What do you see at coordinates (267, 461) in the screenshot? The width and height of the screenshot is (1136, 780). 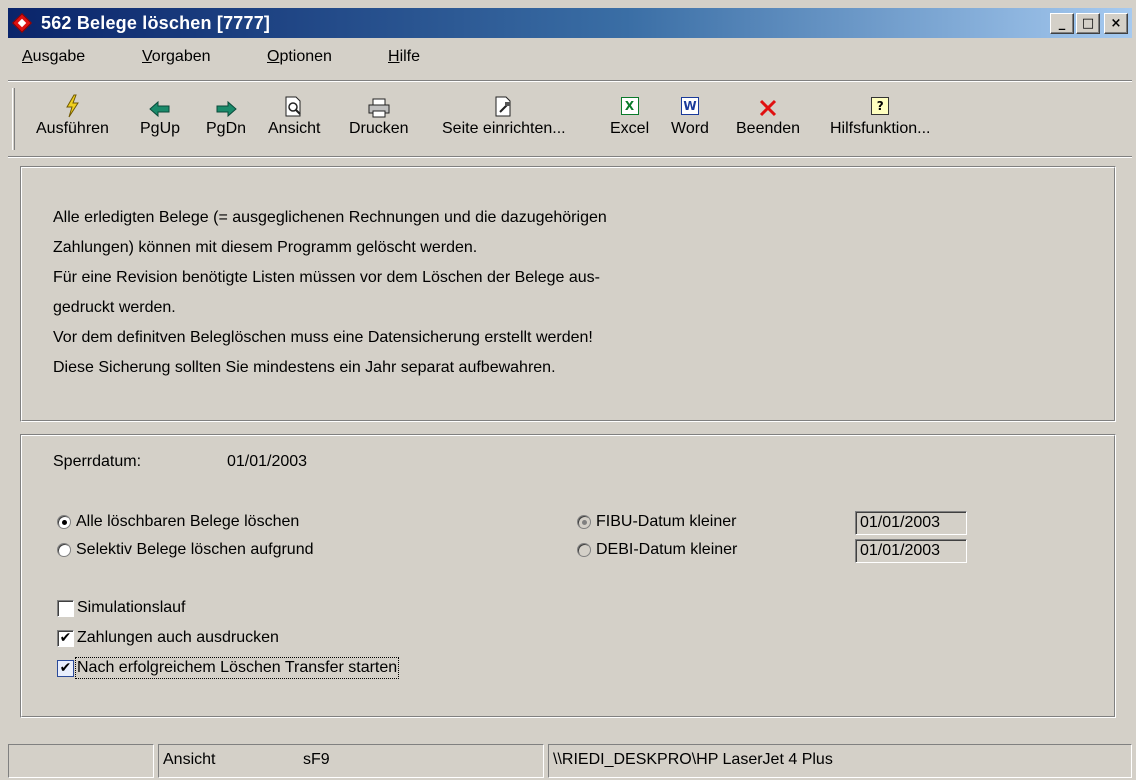 I see `sperrdatum-value: 01/01/2003` at bounding box center [267, 461].